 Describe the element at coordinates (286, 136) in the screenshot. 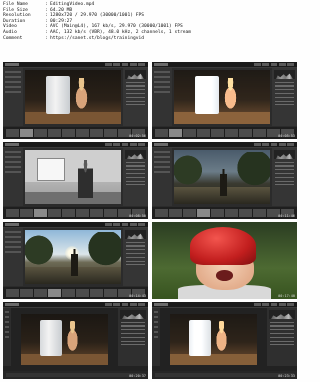

I see `timestamp: 00:05:53` at that location.